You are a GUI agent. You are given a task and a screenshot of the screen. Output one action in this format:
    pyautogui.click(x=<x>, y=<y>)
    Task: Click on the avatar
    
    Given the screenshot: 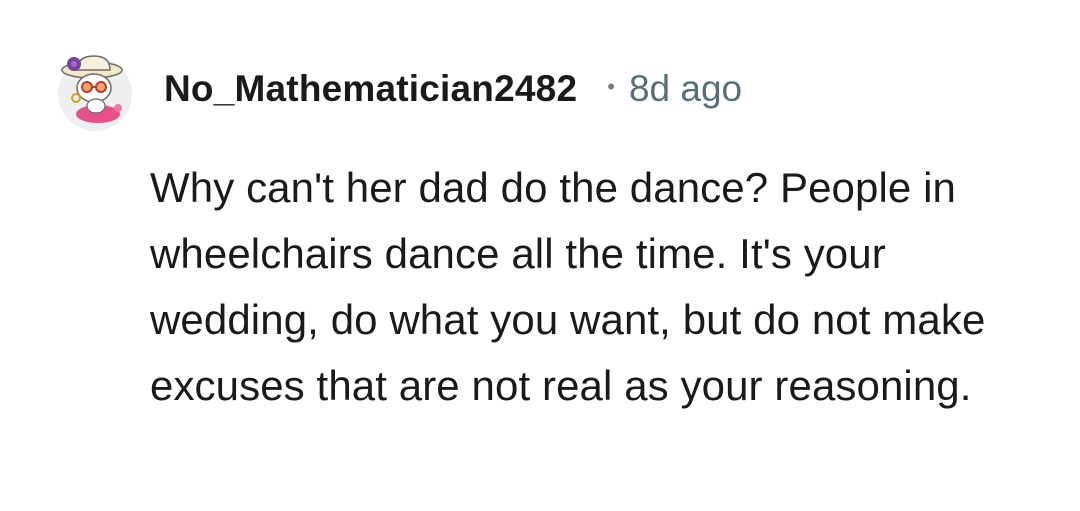 What is the action you would take?
    pyautogui.click(x=95, y=90)
    